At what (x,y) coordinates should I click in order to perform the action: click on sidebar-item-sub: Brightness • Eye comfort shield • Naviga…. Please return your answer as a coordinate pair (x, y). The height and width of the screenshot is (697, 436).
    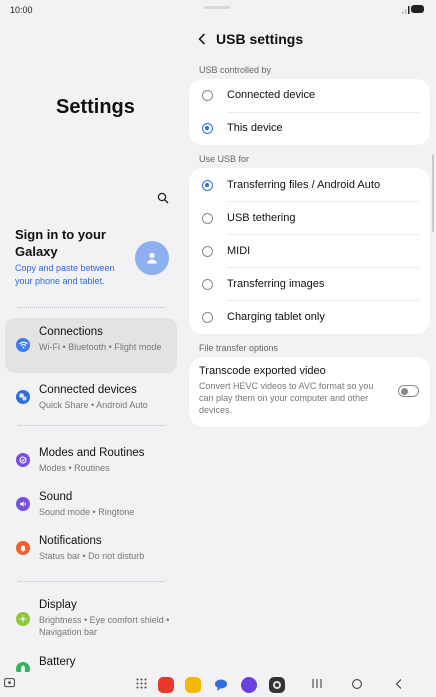
    Looking at the image, I should click on (104, 626).